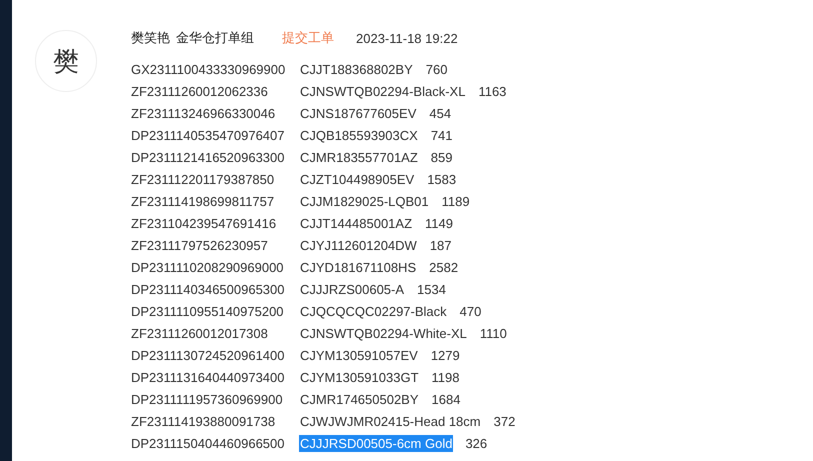 The height and width of the screenshot is (461, 813). What do you see at coordinates (359, 135) in the screenshot?
I see `sku-code: CJQB185593903CX` at bounding box center [359, 135].